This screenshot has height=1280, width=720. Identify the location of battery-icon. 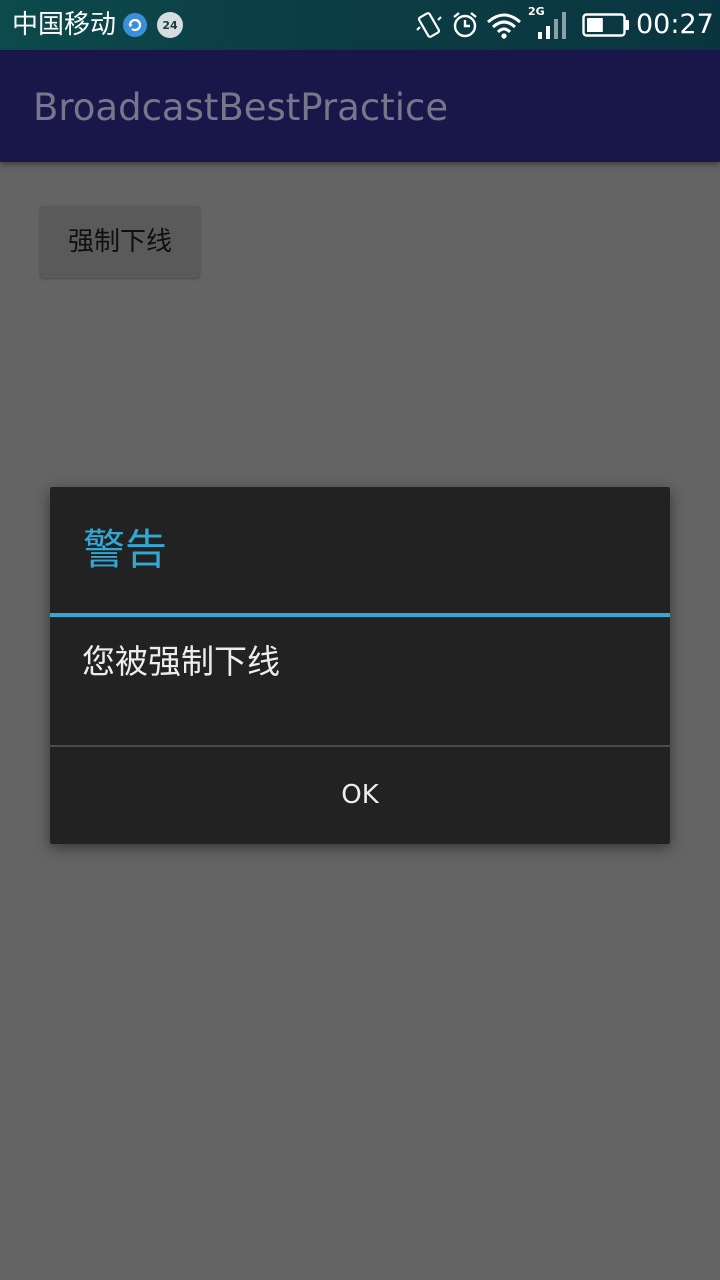
(605, 25).